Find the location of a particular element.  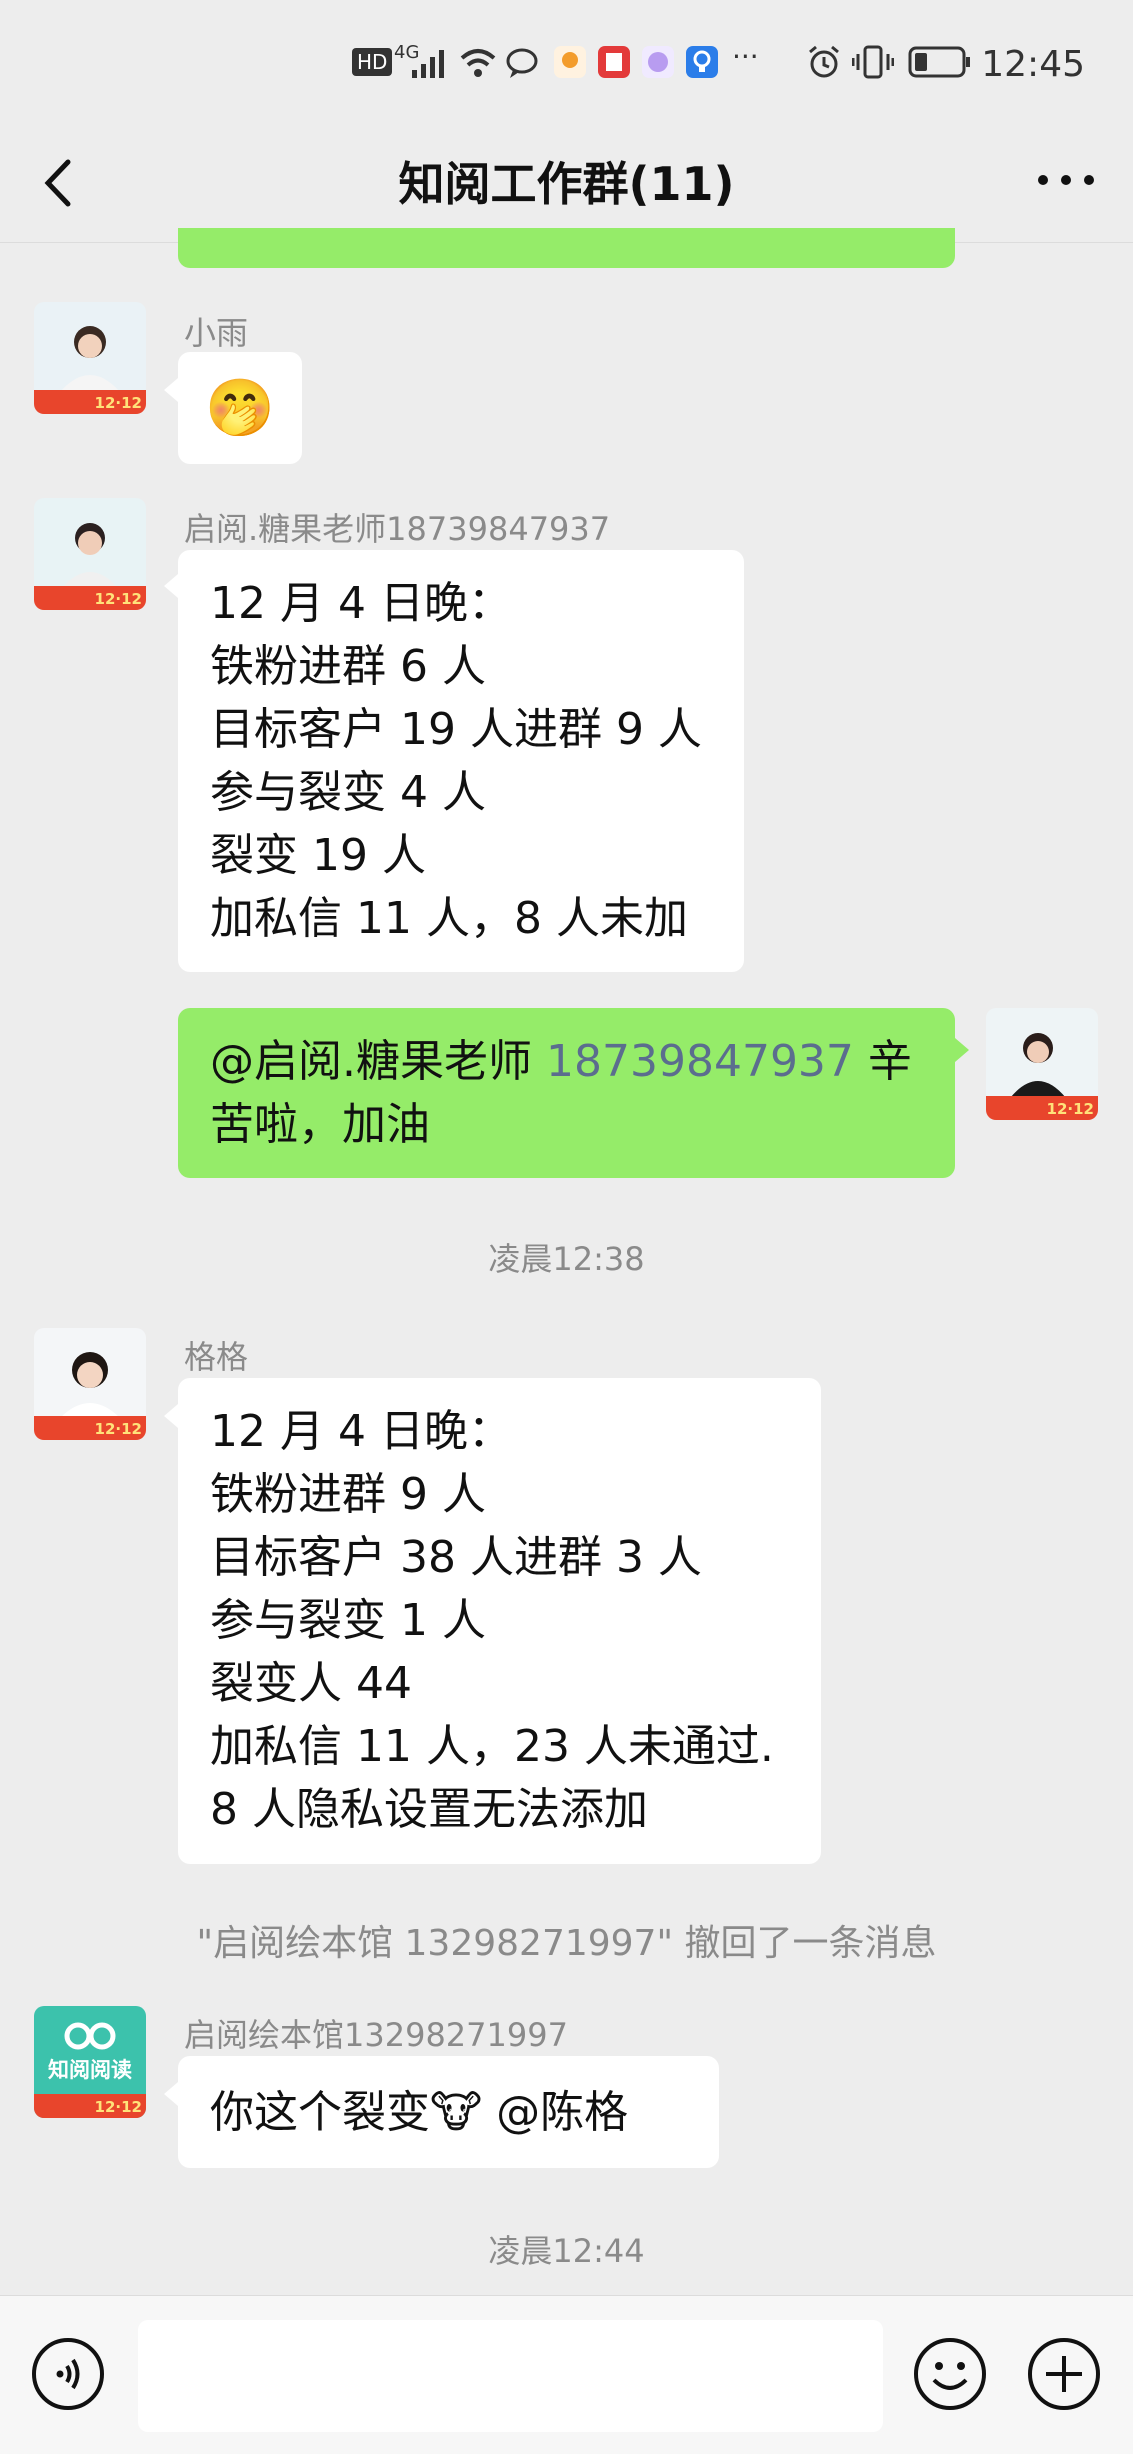

status-bar: HD 4G ··· 12:45 is located at coordinates (566, 65).